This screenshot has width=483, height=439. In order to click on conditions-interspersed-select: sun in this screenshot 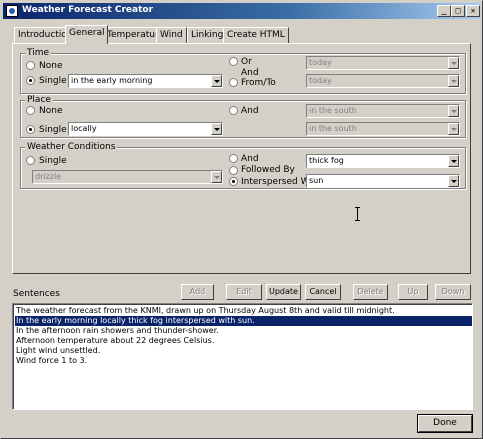, I will do `click(383, 181)`.